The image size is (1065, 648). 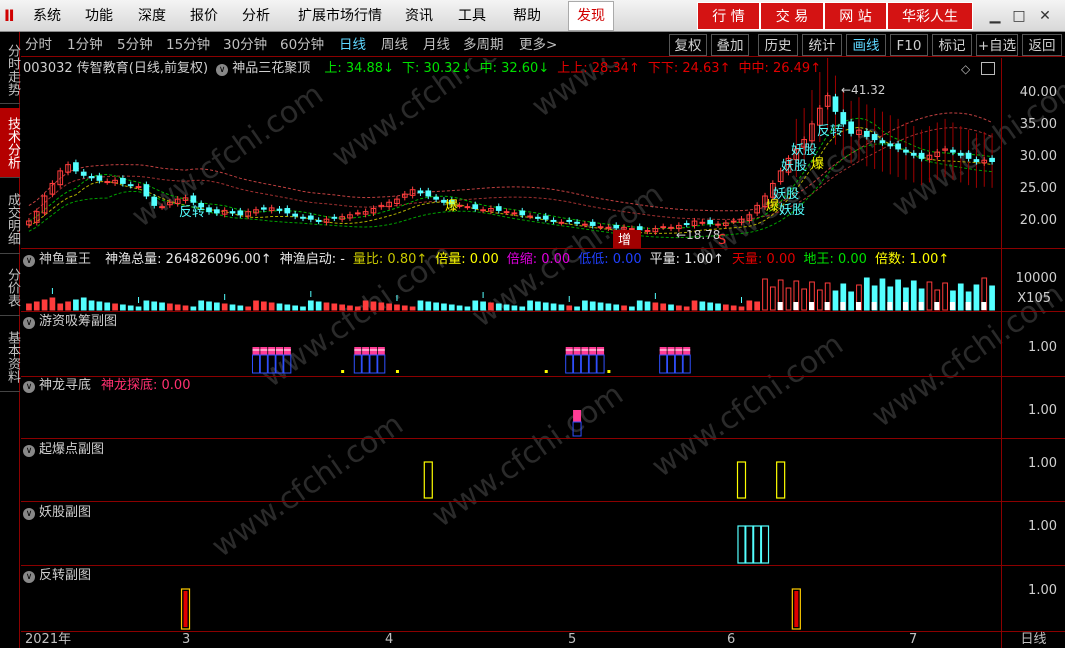 What do you see at coordinates (38, 45) in the screenshot?
I see `period-intraday: 分时` at bounding box center [38, 45].